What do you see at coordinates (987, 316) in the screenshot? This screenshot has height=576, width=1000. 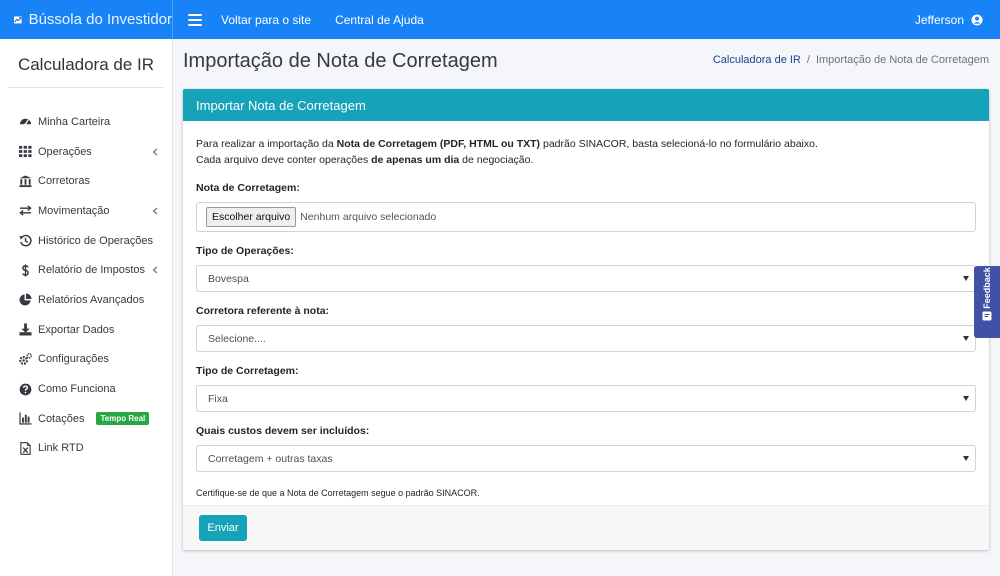 I see `feedback-icon` at bounding box center [987, 316].